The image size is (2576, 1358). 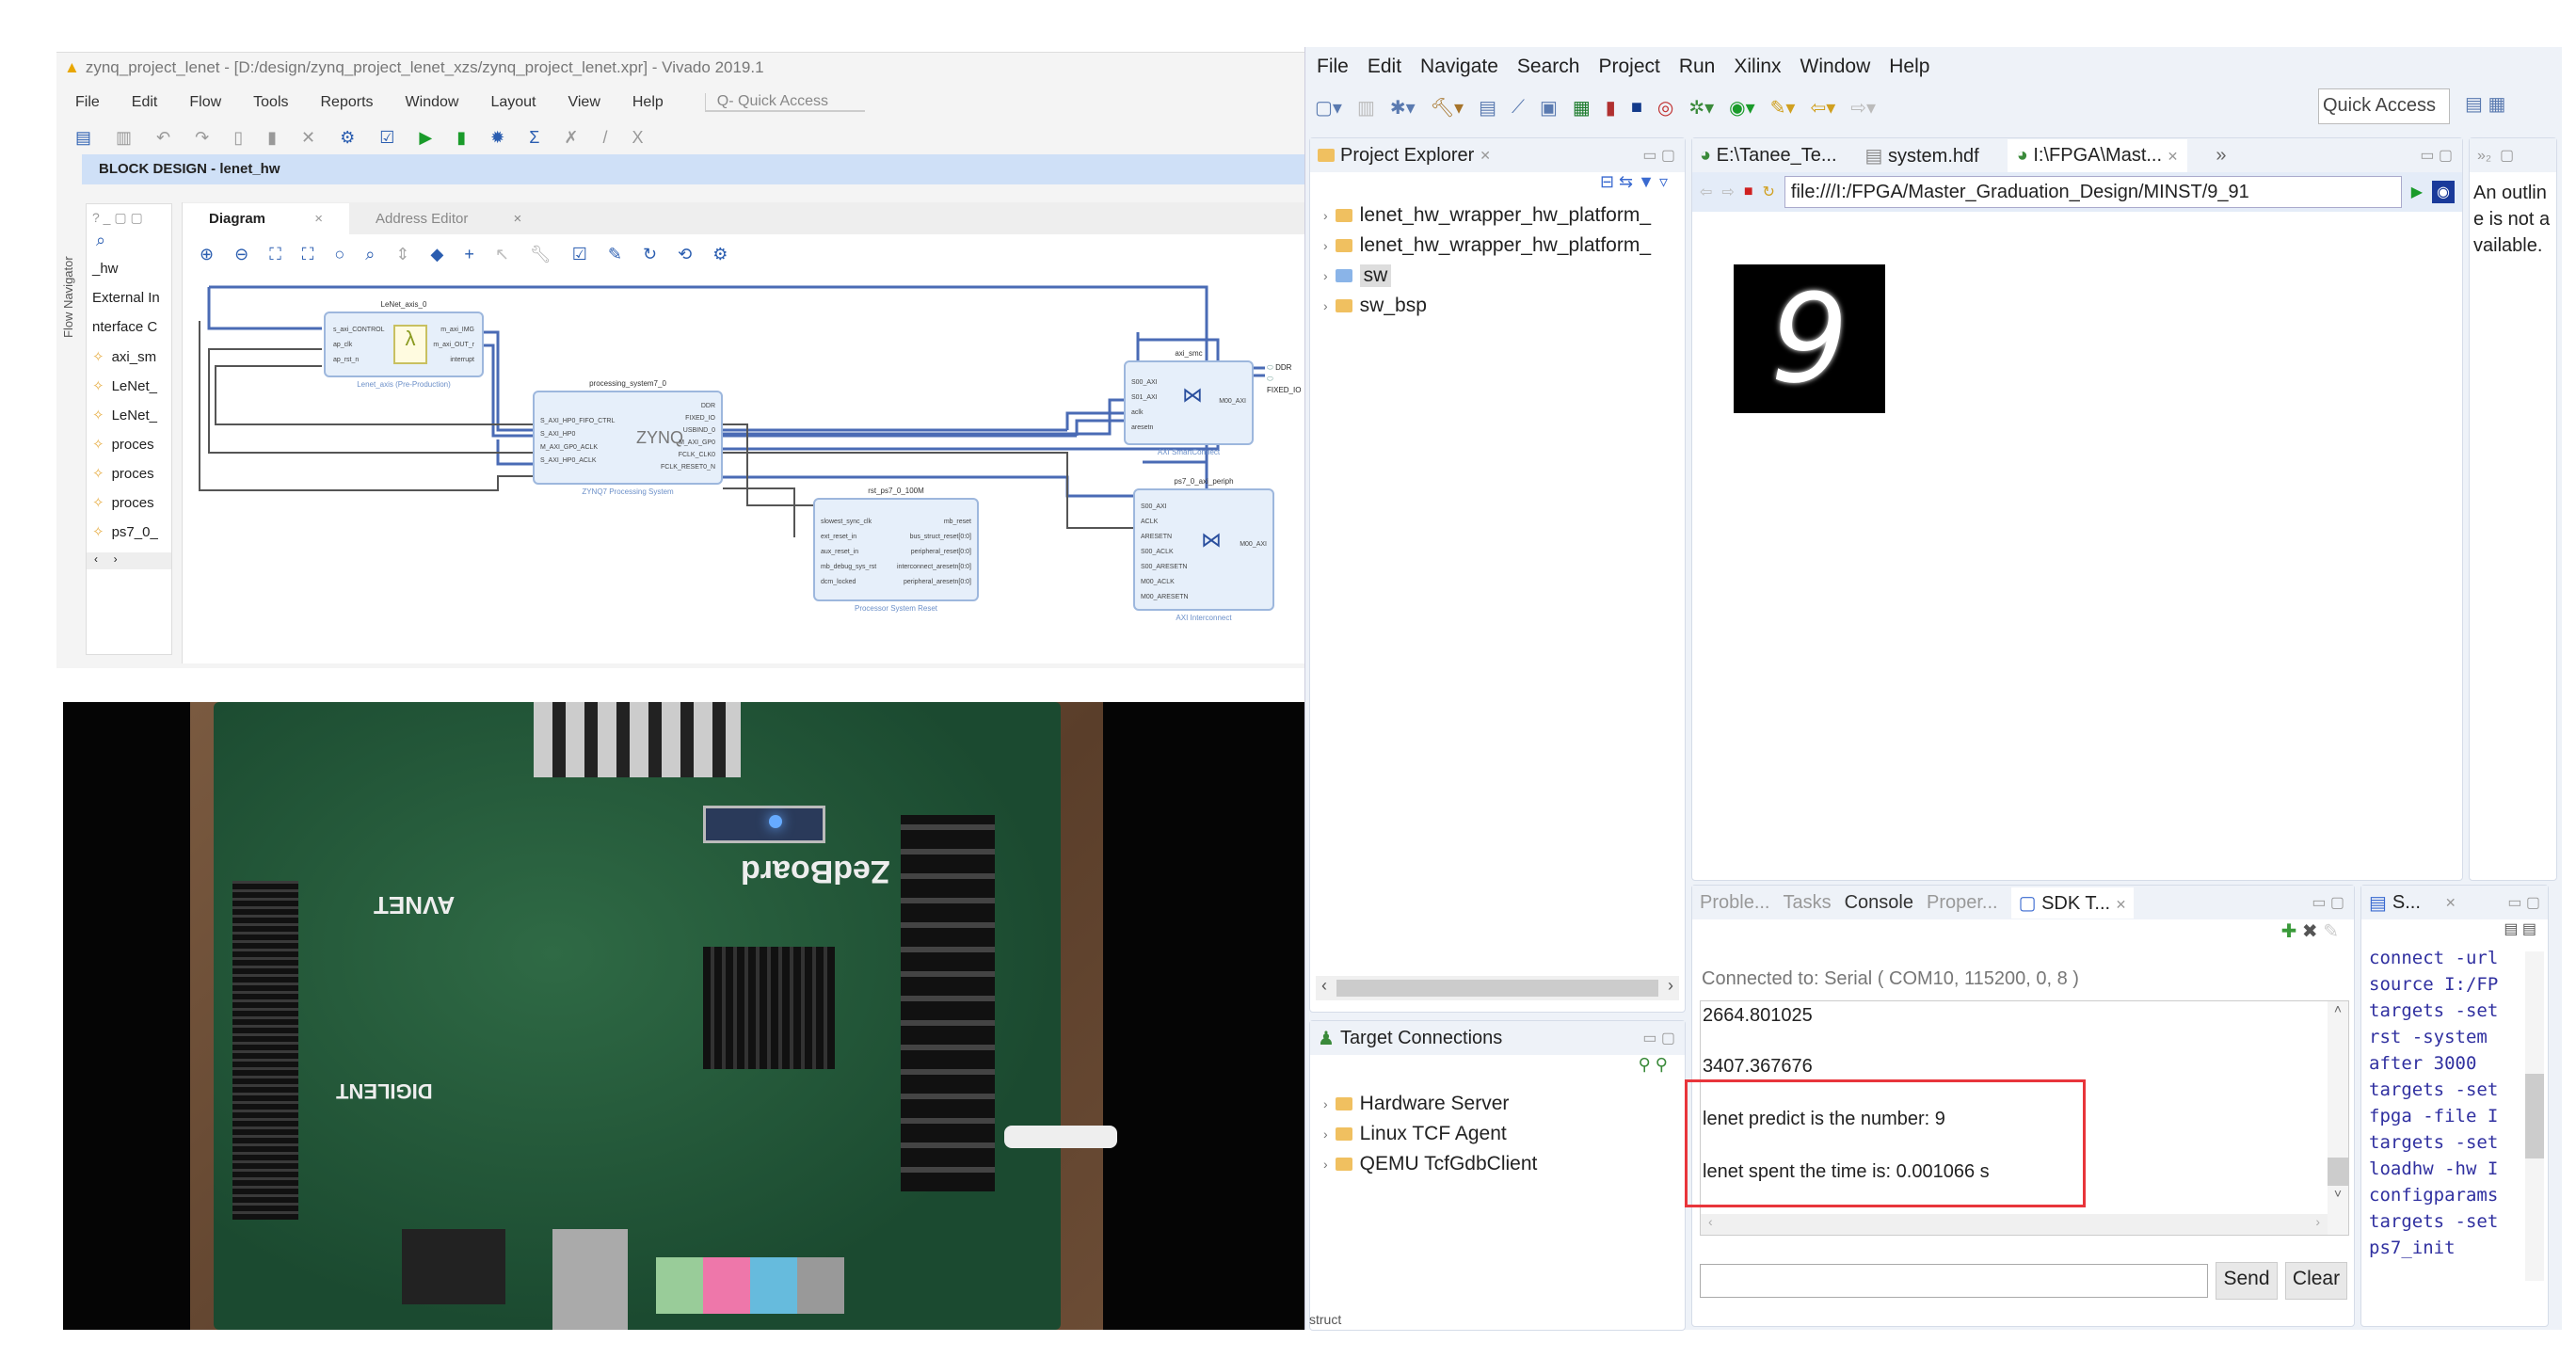 What do you see at coordinates (638, 138) in the screenshot?
I see `close-icon: X` at bounding box center [638, 138].